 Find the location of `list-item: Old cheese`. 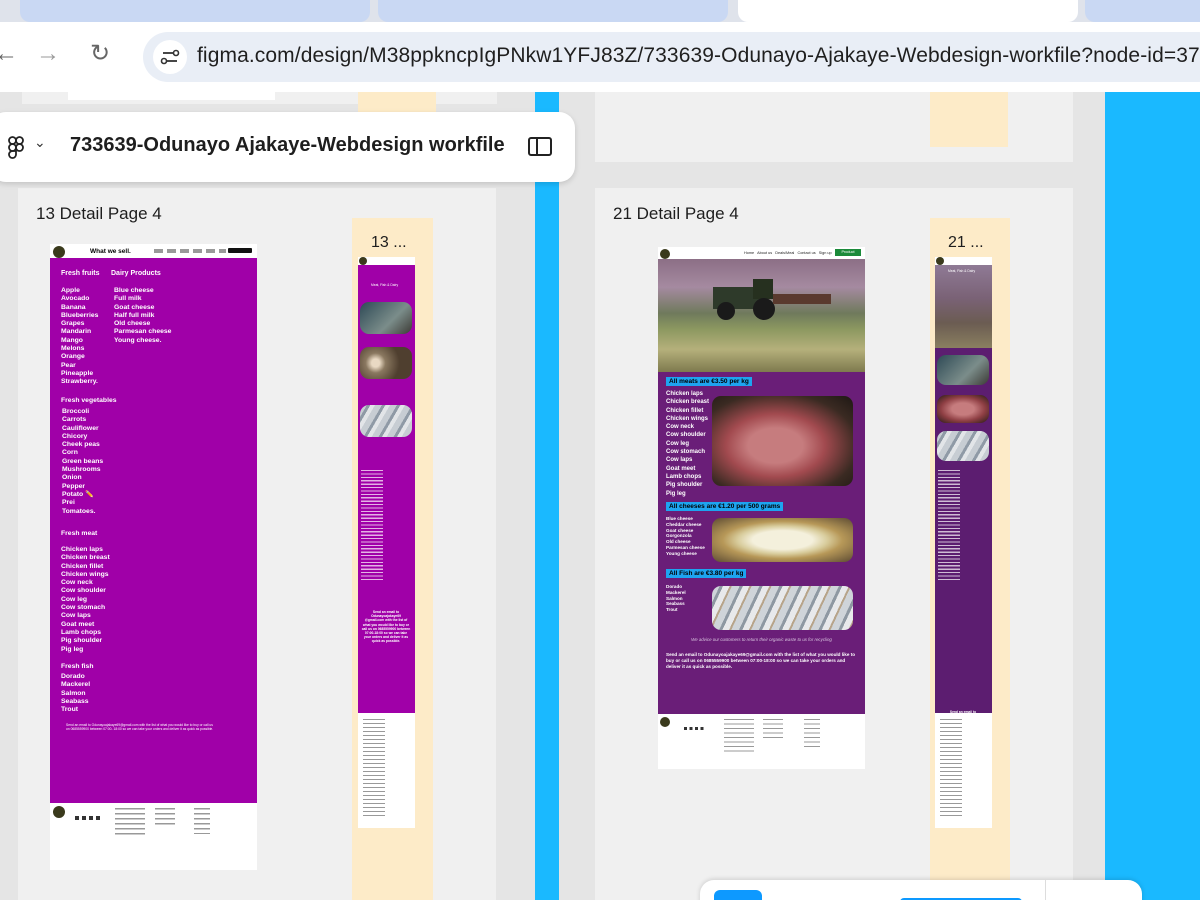

list-item: Old cheese is located at coordinates (132, 324).